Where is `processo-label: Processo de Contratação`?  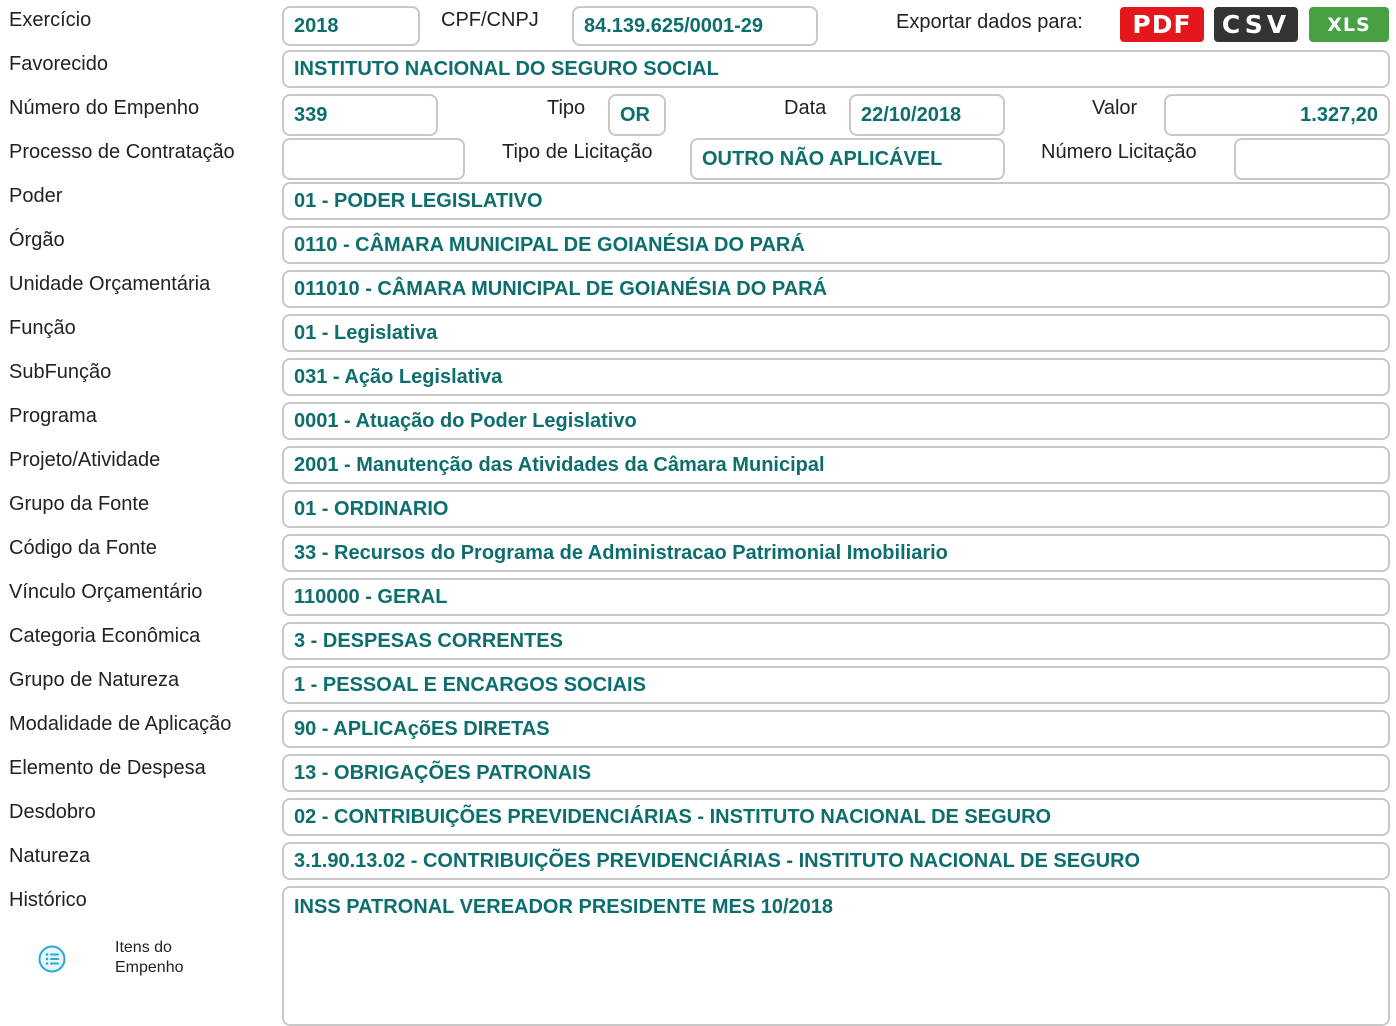
processo-label: Processo de Contratação is located at coordinates (122, 152).